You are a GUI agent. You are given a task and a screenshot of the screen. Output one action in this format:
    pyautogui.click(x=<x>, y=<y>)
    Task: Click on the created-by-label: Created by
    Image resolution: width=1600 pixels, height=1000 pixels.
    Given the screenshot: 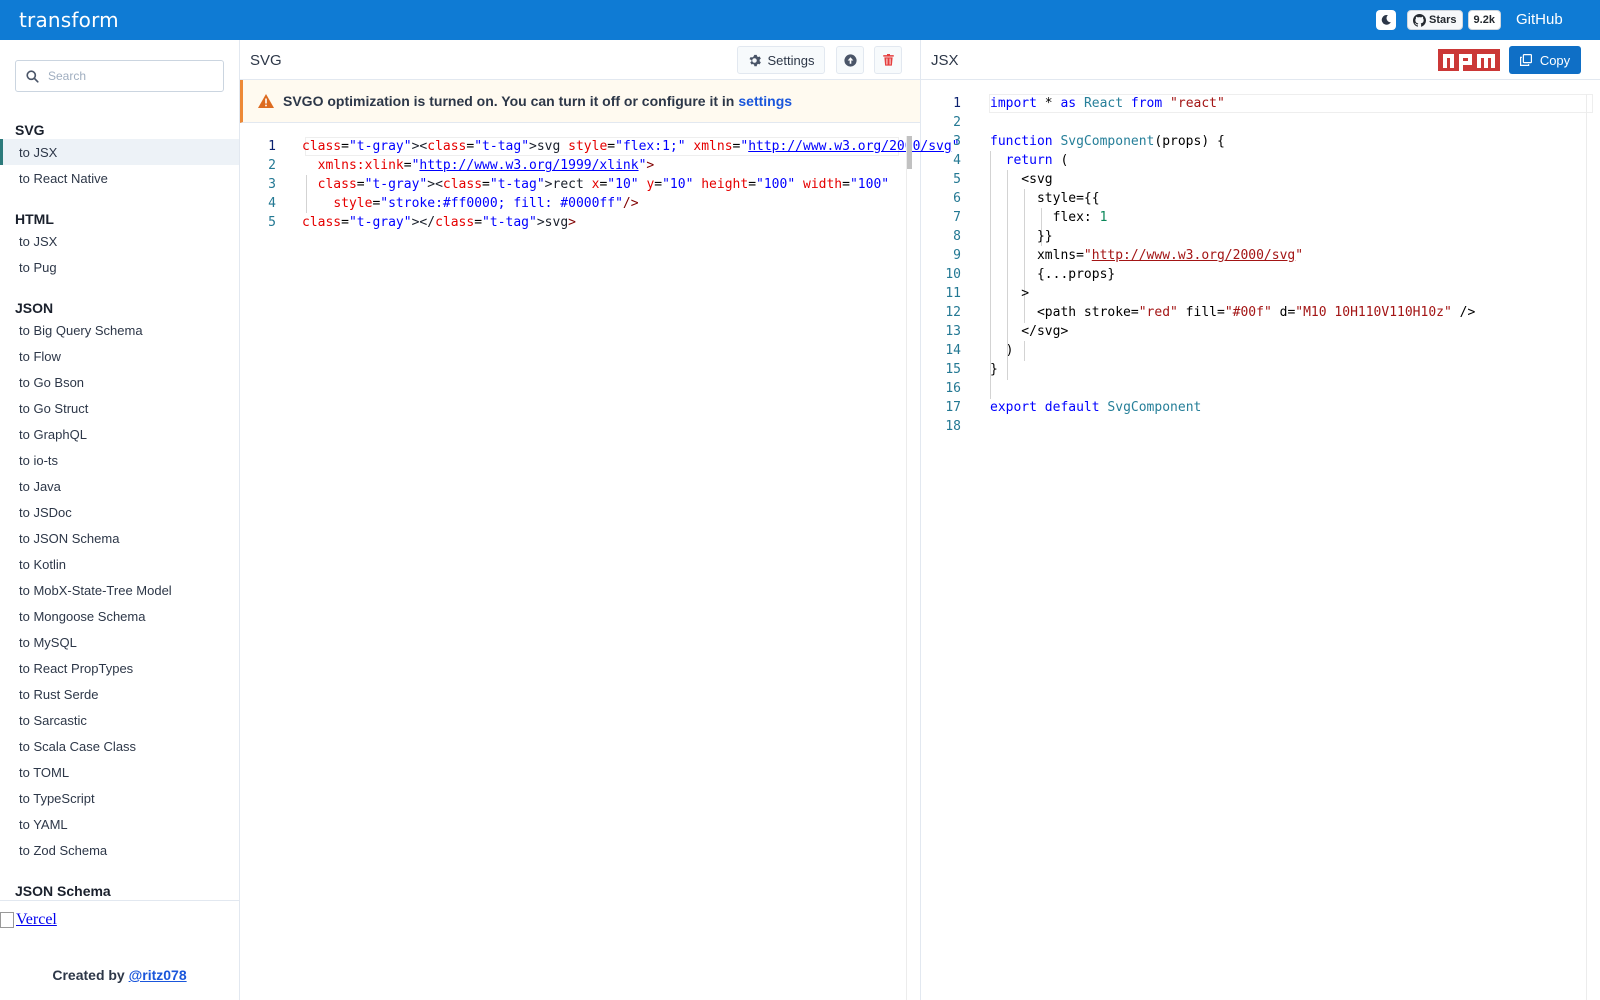 What is the action you would take?
    pyautogui.click(x=88, y=975)
    